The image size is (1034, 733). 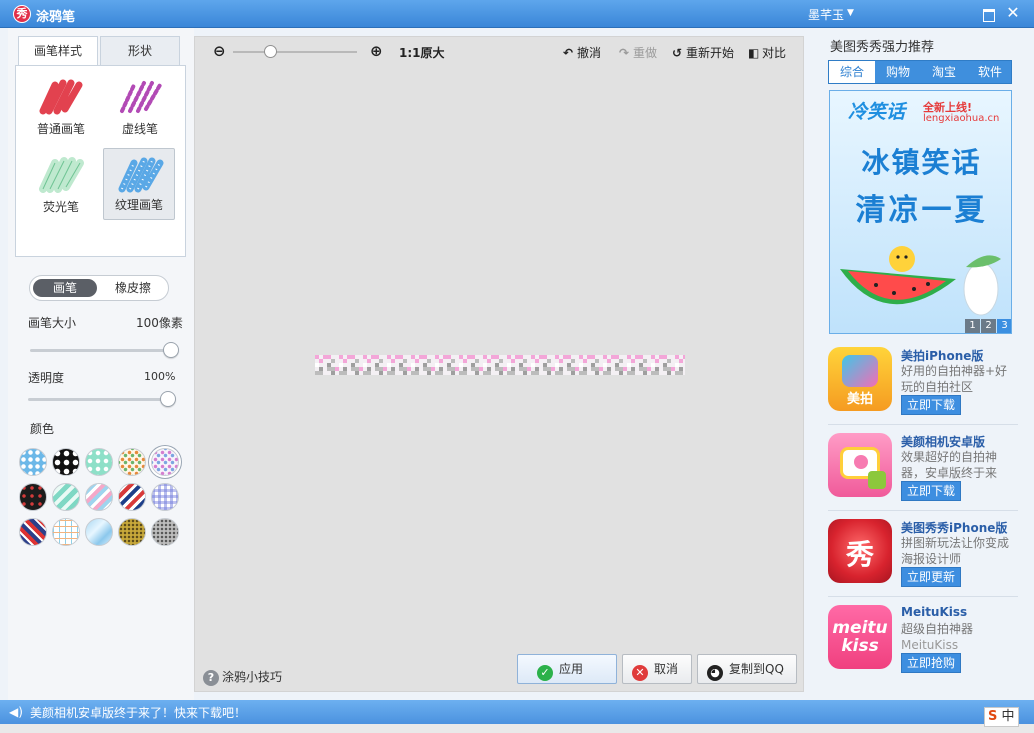 What do you see at coordinates (133, 288) in the screenshot?
I see `mode-eraser-button: 橡皮擦` at bounding box center [133, 288].